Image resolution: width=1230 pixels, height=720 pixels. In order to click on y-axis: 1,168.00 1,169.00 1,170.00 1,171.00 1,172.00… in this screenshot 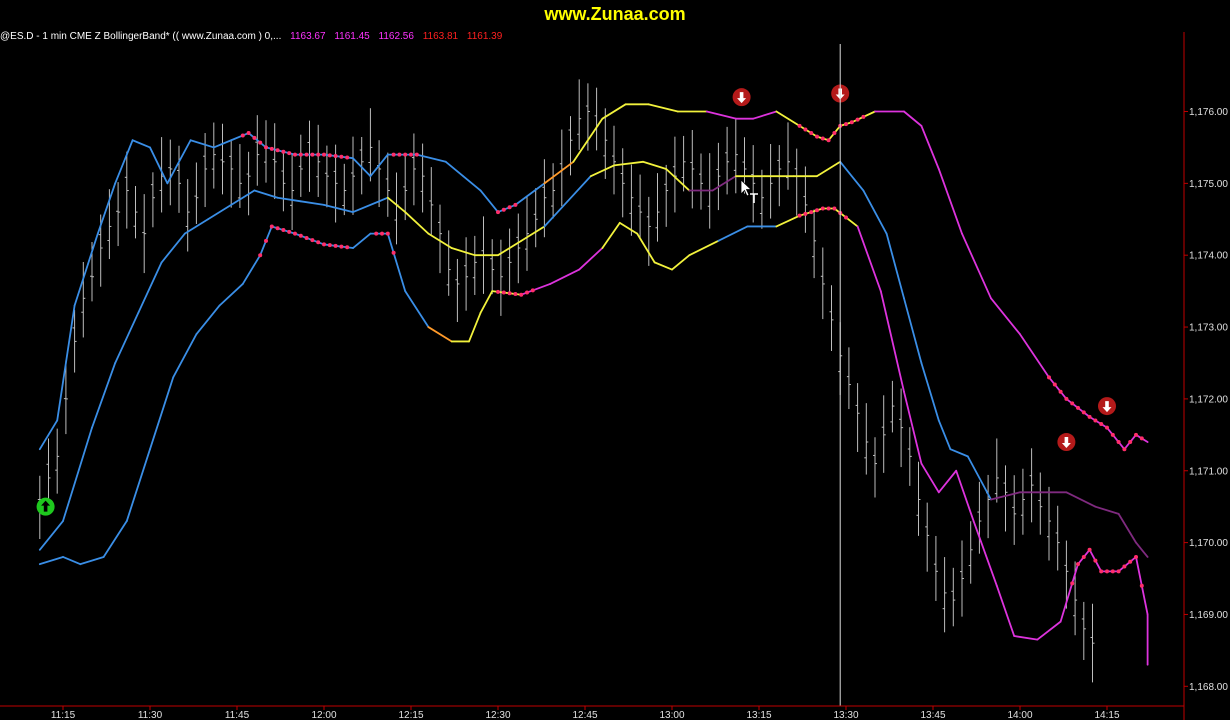, I will do `click(1206, 400)`.